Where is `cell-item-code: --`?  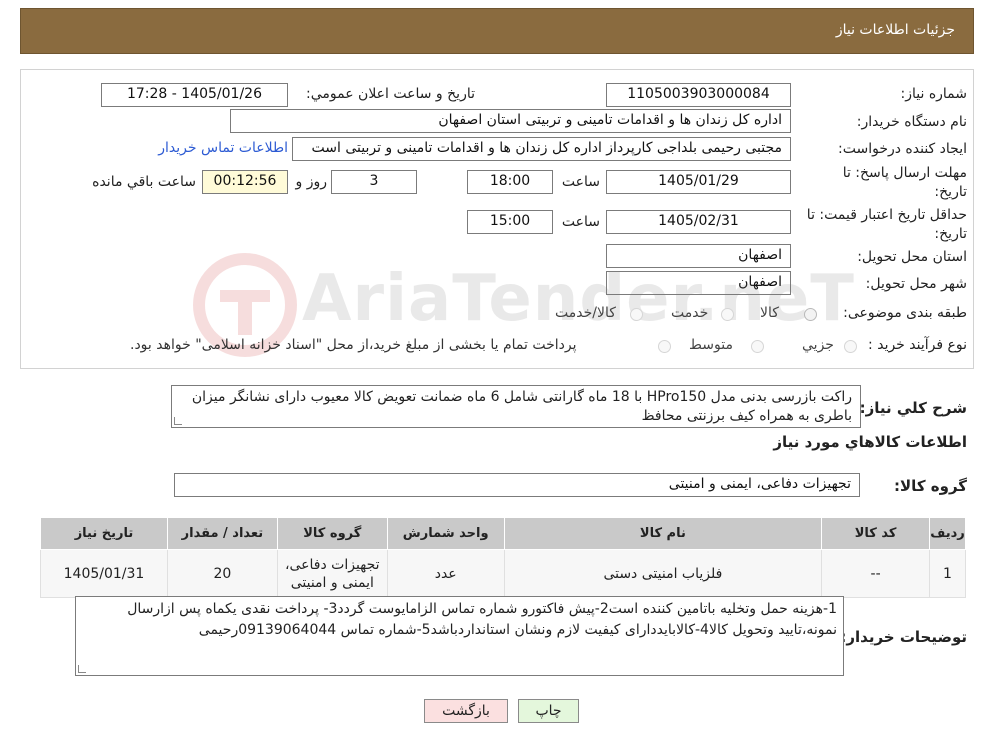
cell-item-code: -- is located at coordinates (876, 573).